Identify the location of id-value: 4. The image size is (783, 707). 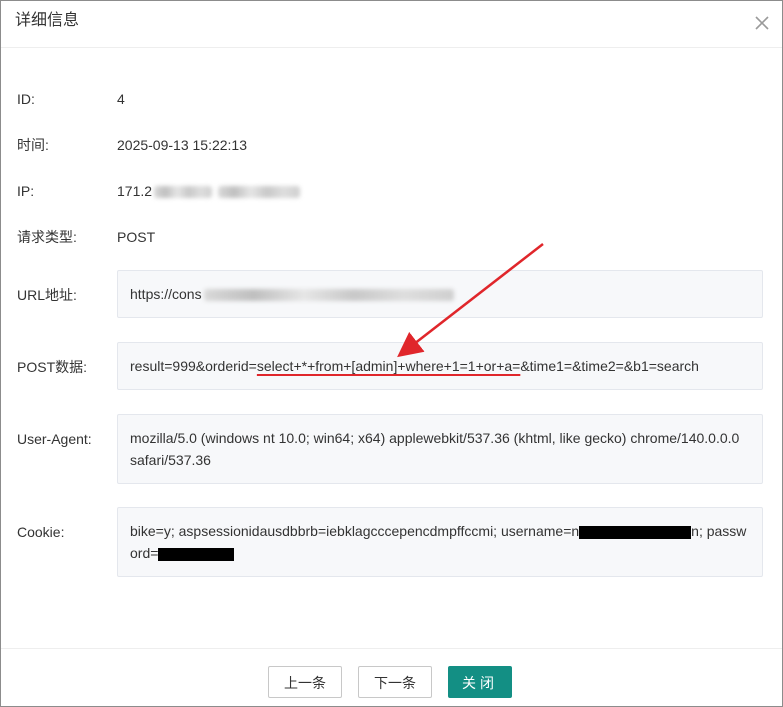
(121, 99).